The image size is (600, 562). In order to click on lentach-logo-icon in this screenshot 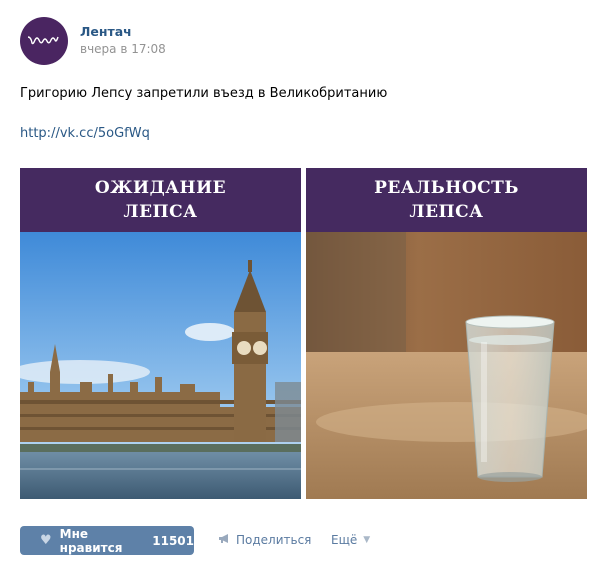, I will do `click(43, 40)`.